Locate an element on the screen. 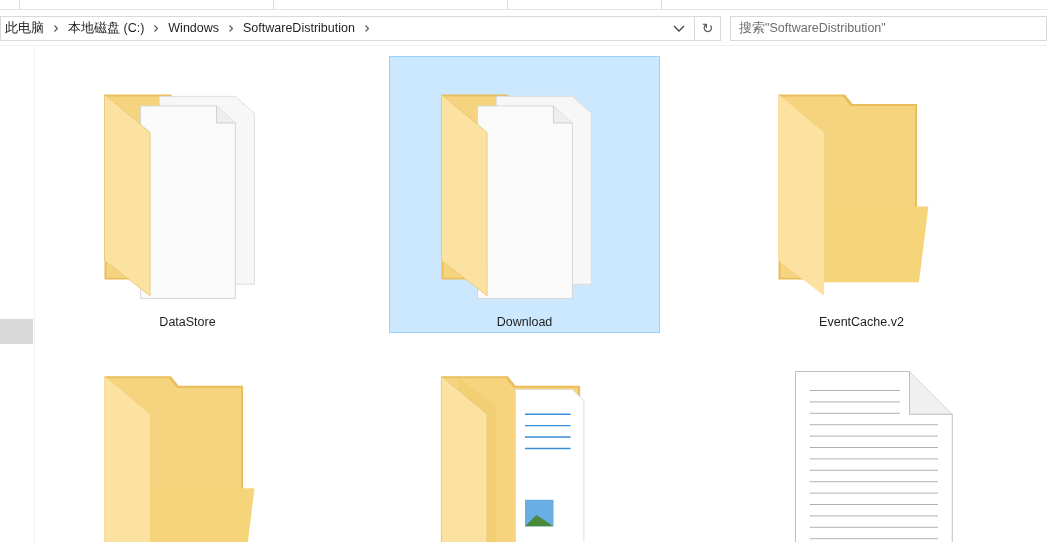  dropdown-icon is located at coordinates (679, 28).